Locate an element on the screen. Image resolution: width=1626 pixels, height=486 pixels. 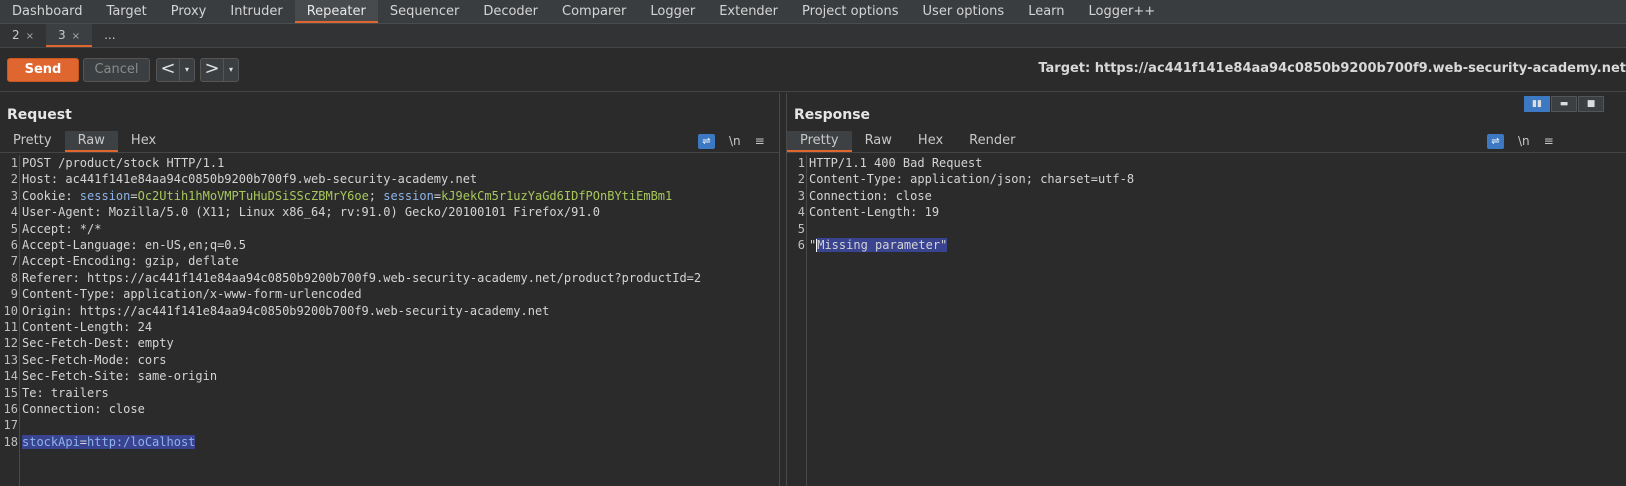
line-number: 18 is located at coordinates (10, 441).